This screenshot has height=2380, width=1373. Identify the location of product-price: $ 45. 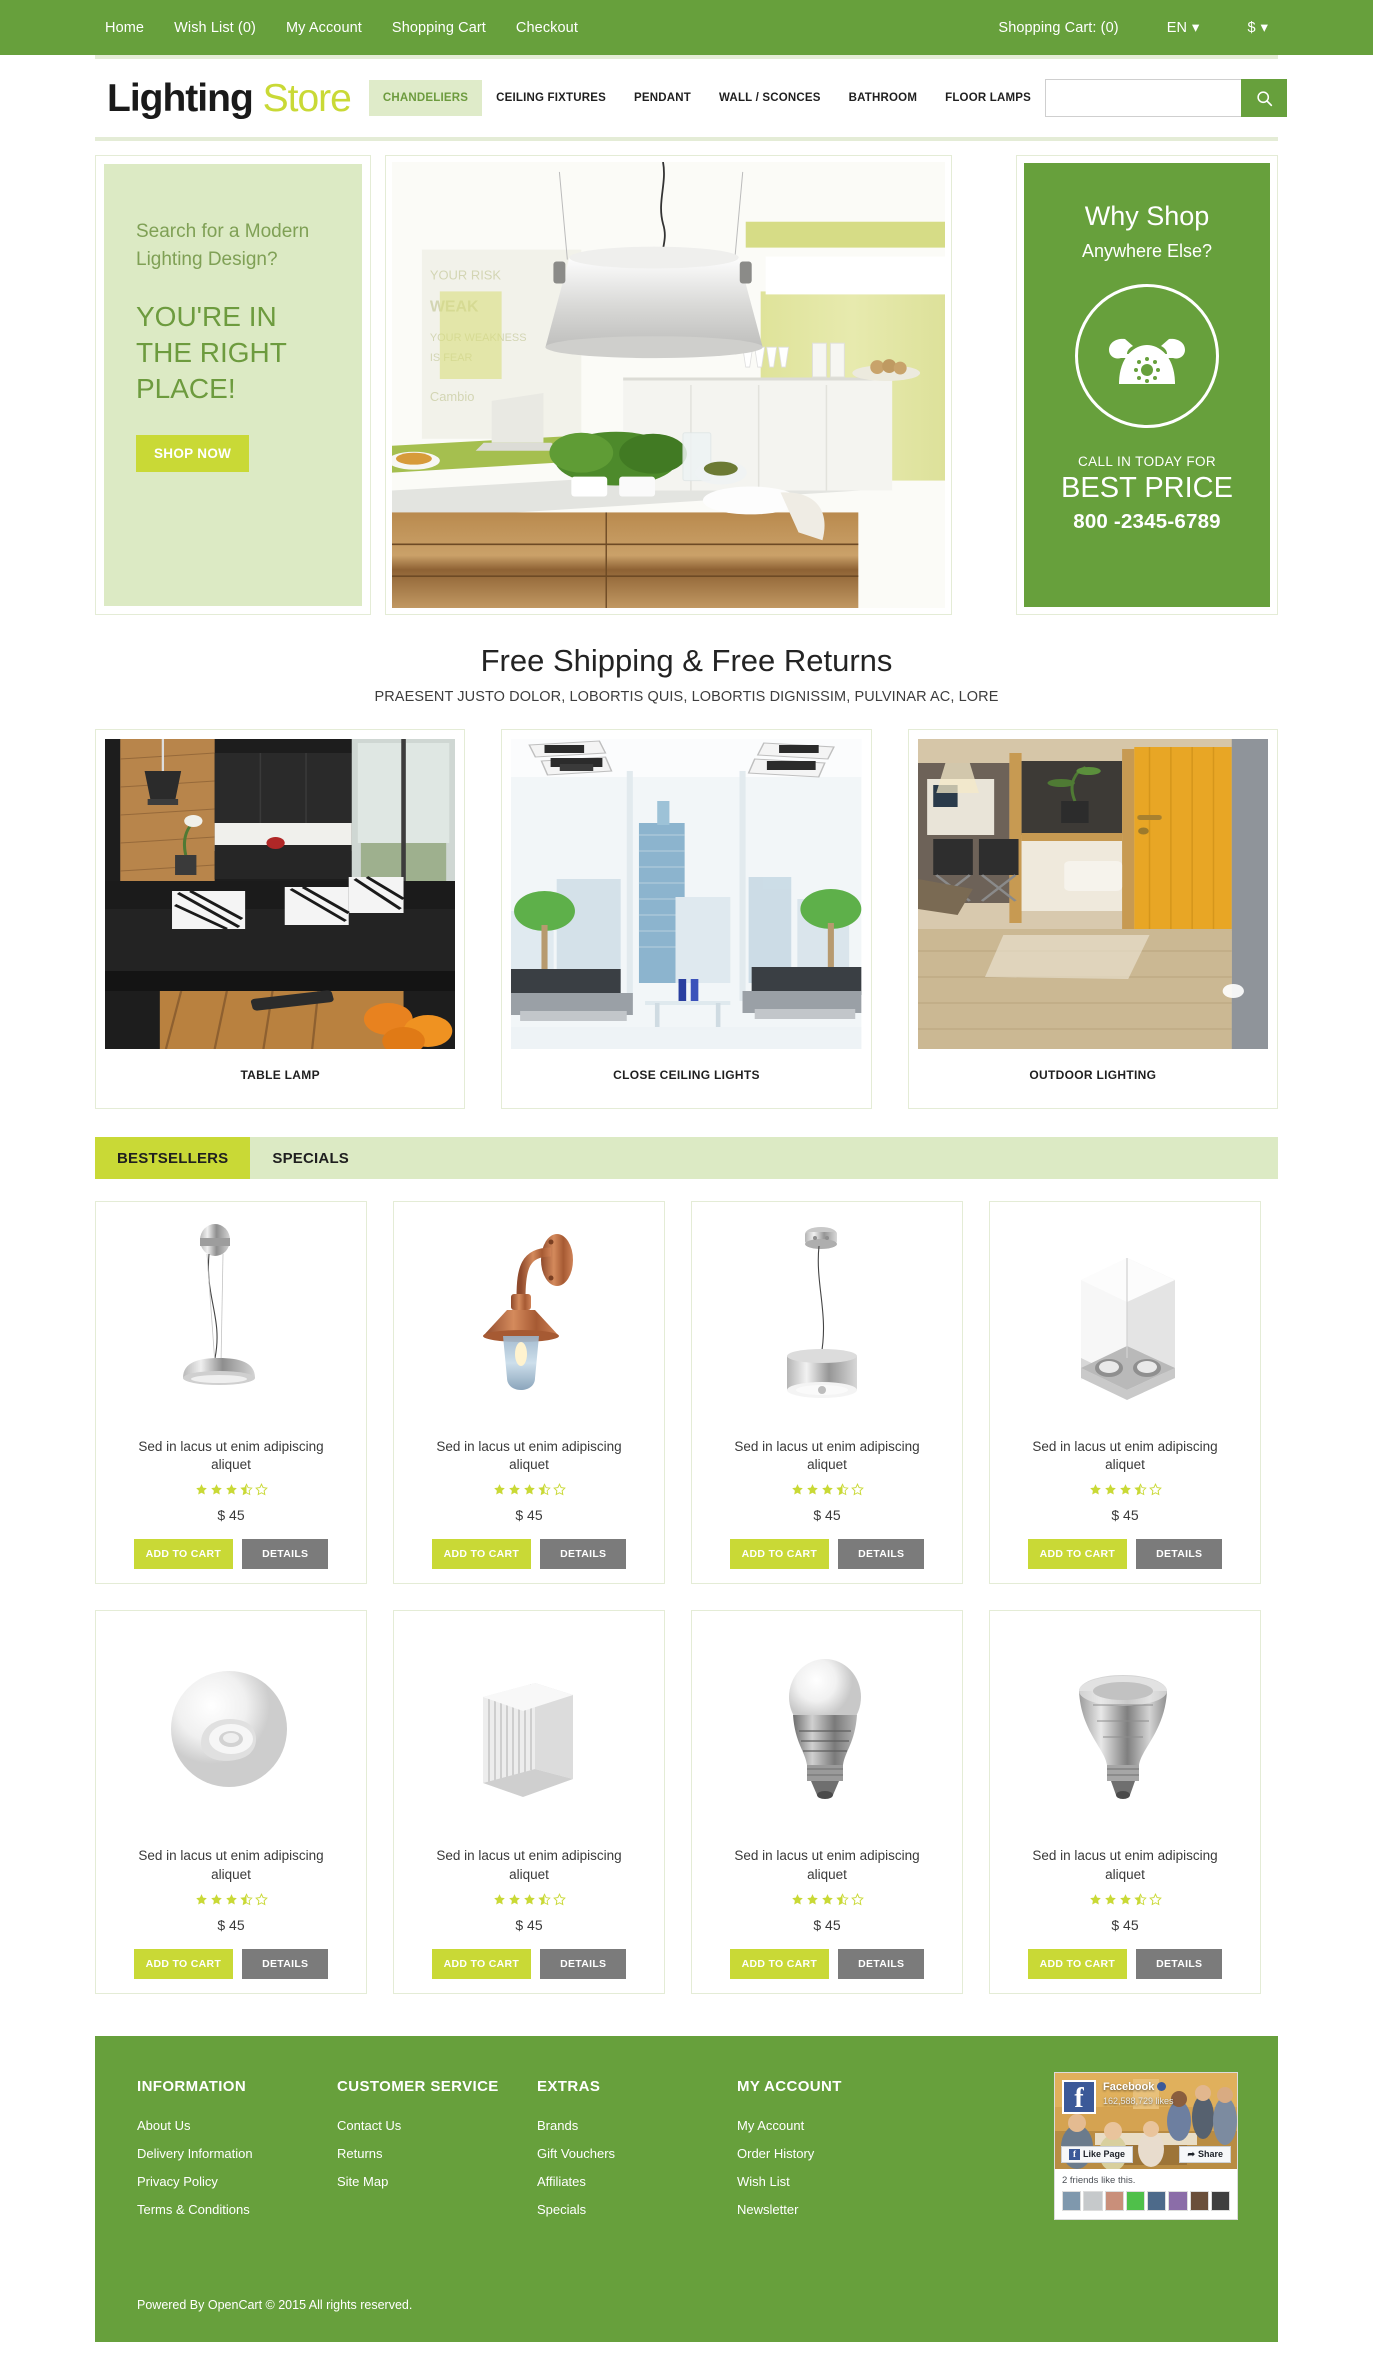
(231, 1924).